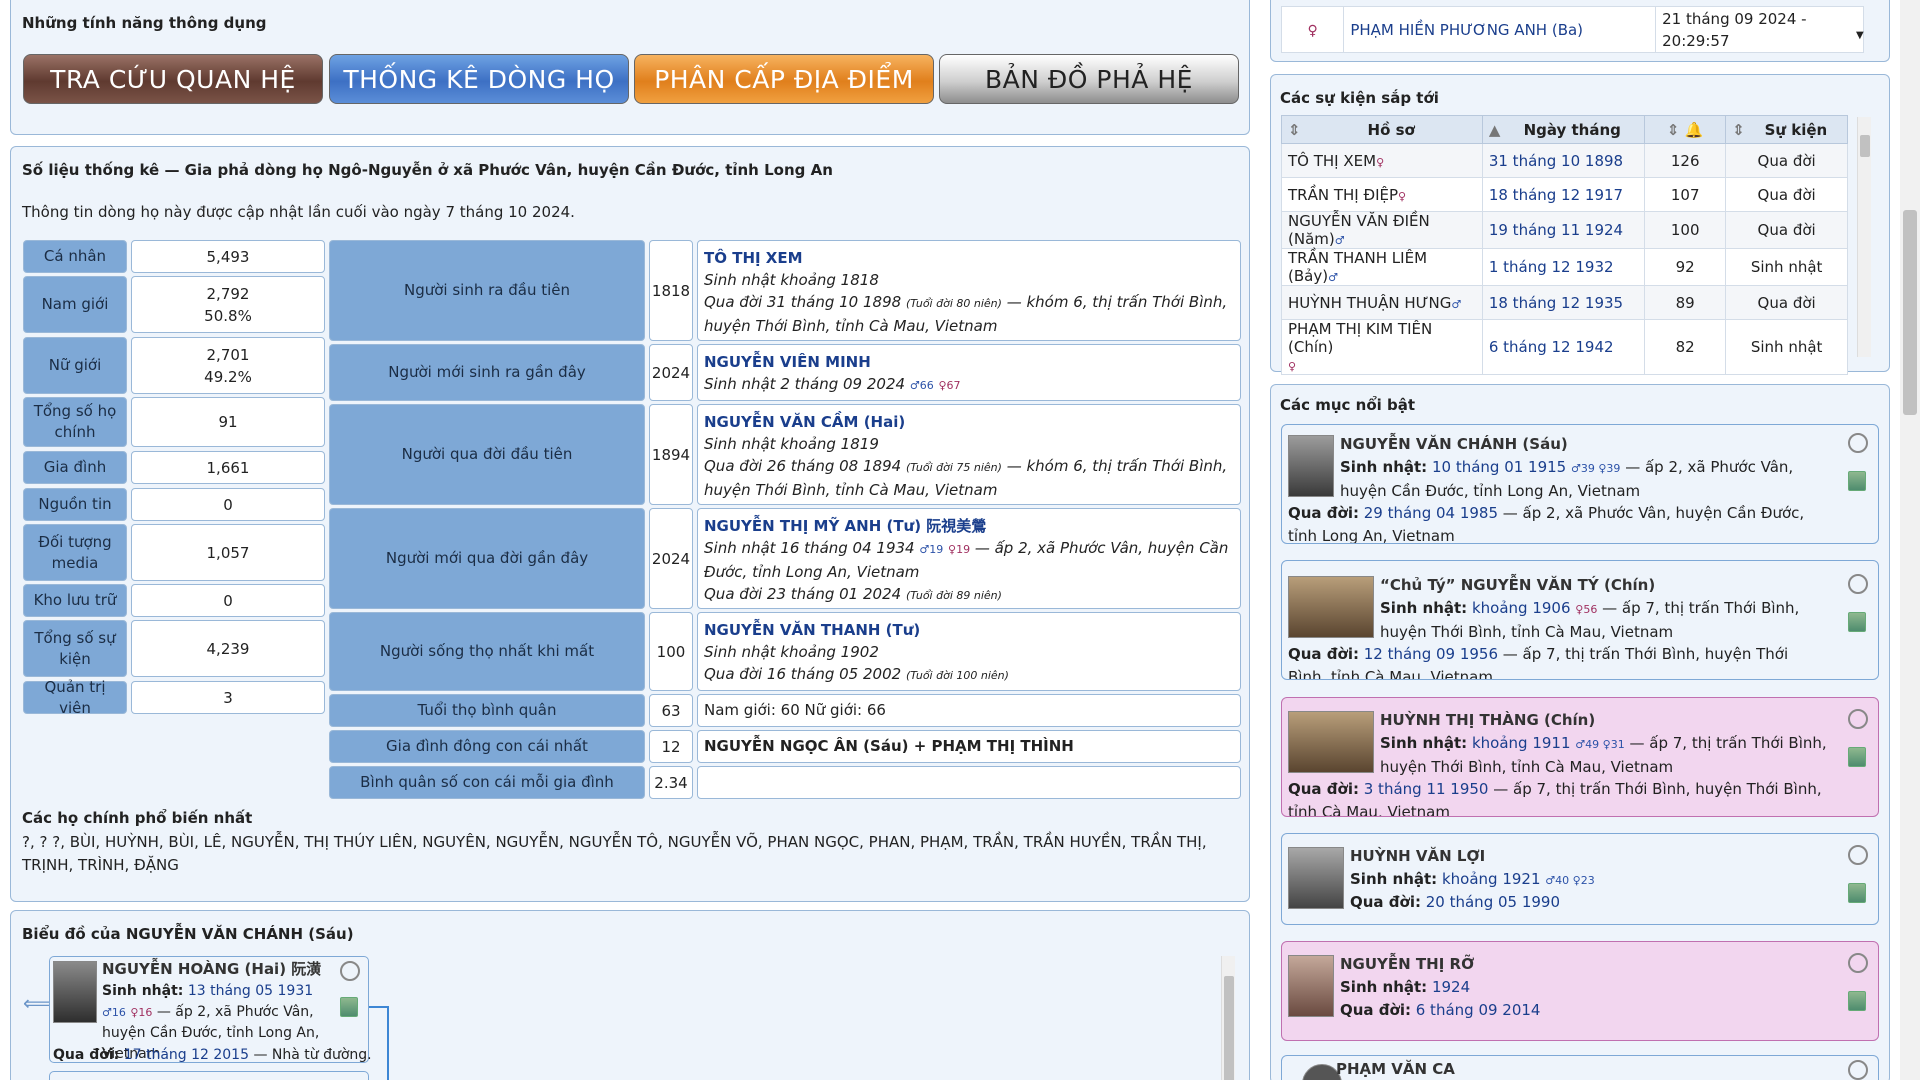 The height and width of the screenshot is (1080, 1920). Describe the element at coordinates (141, 1012) in the screenshot. I see `female-icon: ♀16` at that location.